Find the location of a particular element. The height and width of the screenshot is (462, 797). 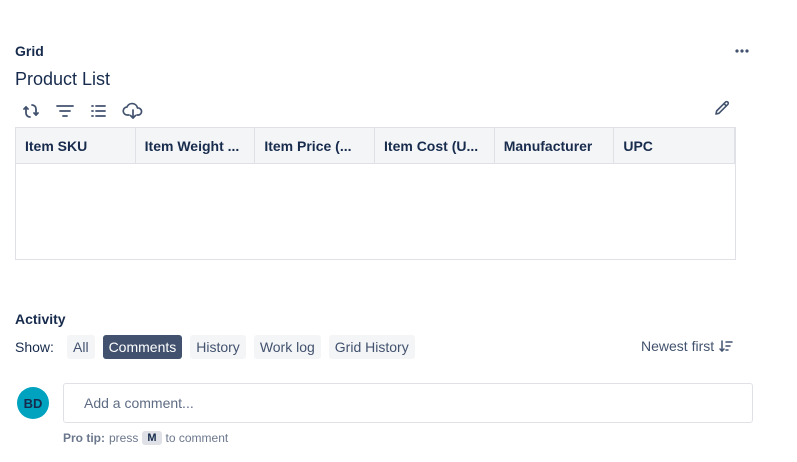

filter-button is located at coordinates (65, 111).